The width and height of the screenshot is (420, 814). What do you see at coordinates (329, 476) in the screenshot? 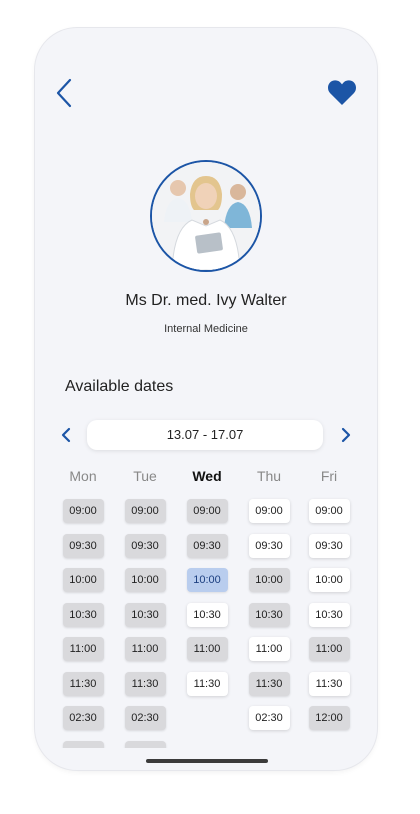
I see `day-label: Fri` at bounding box center [329, 476].